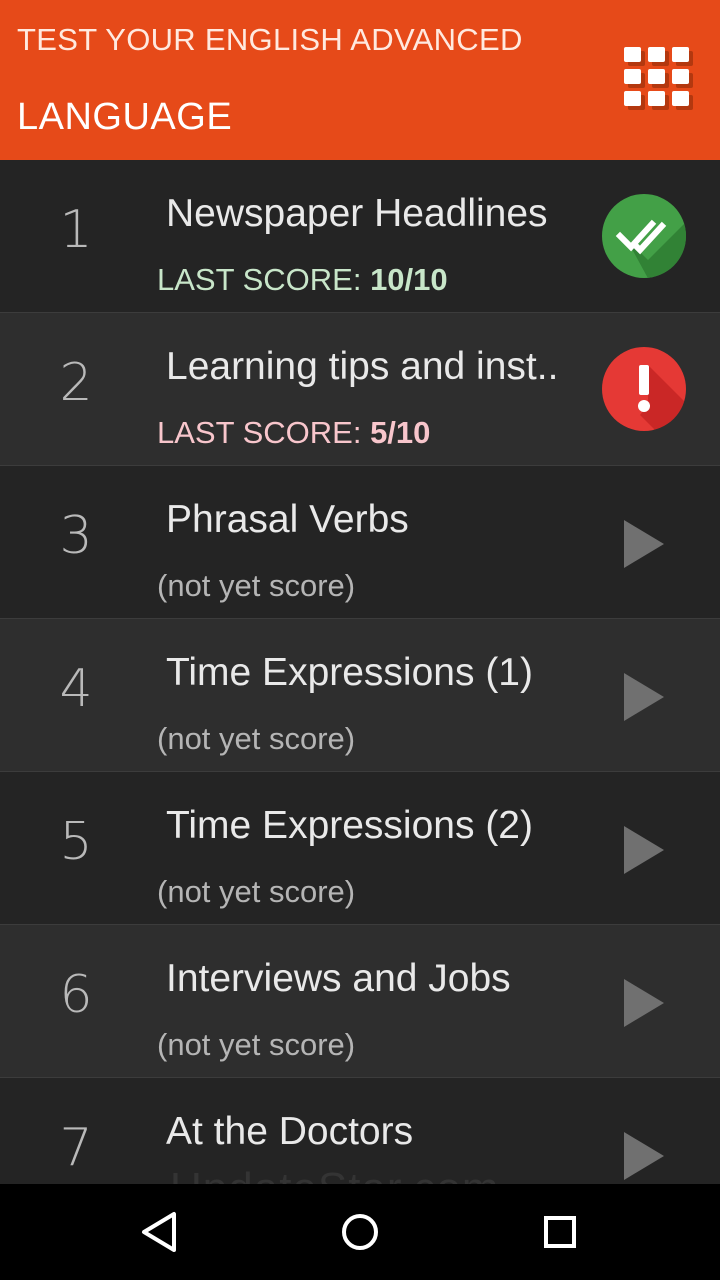  I want to click on exclamation-icon, so click(644, 389).